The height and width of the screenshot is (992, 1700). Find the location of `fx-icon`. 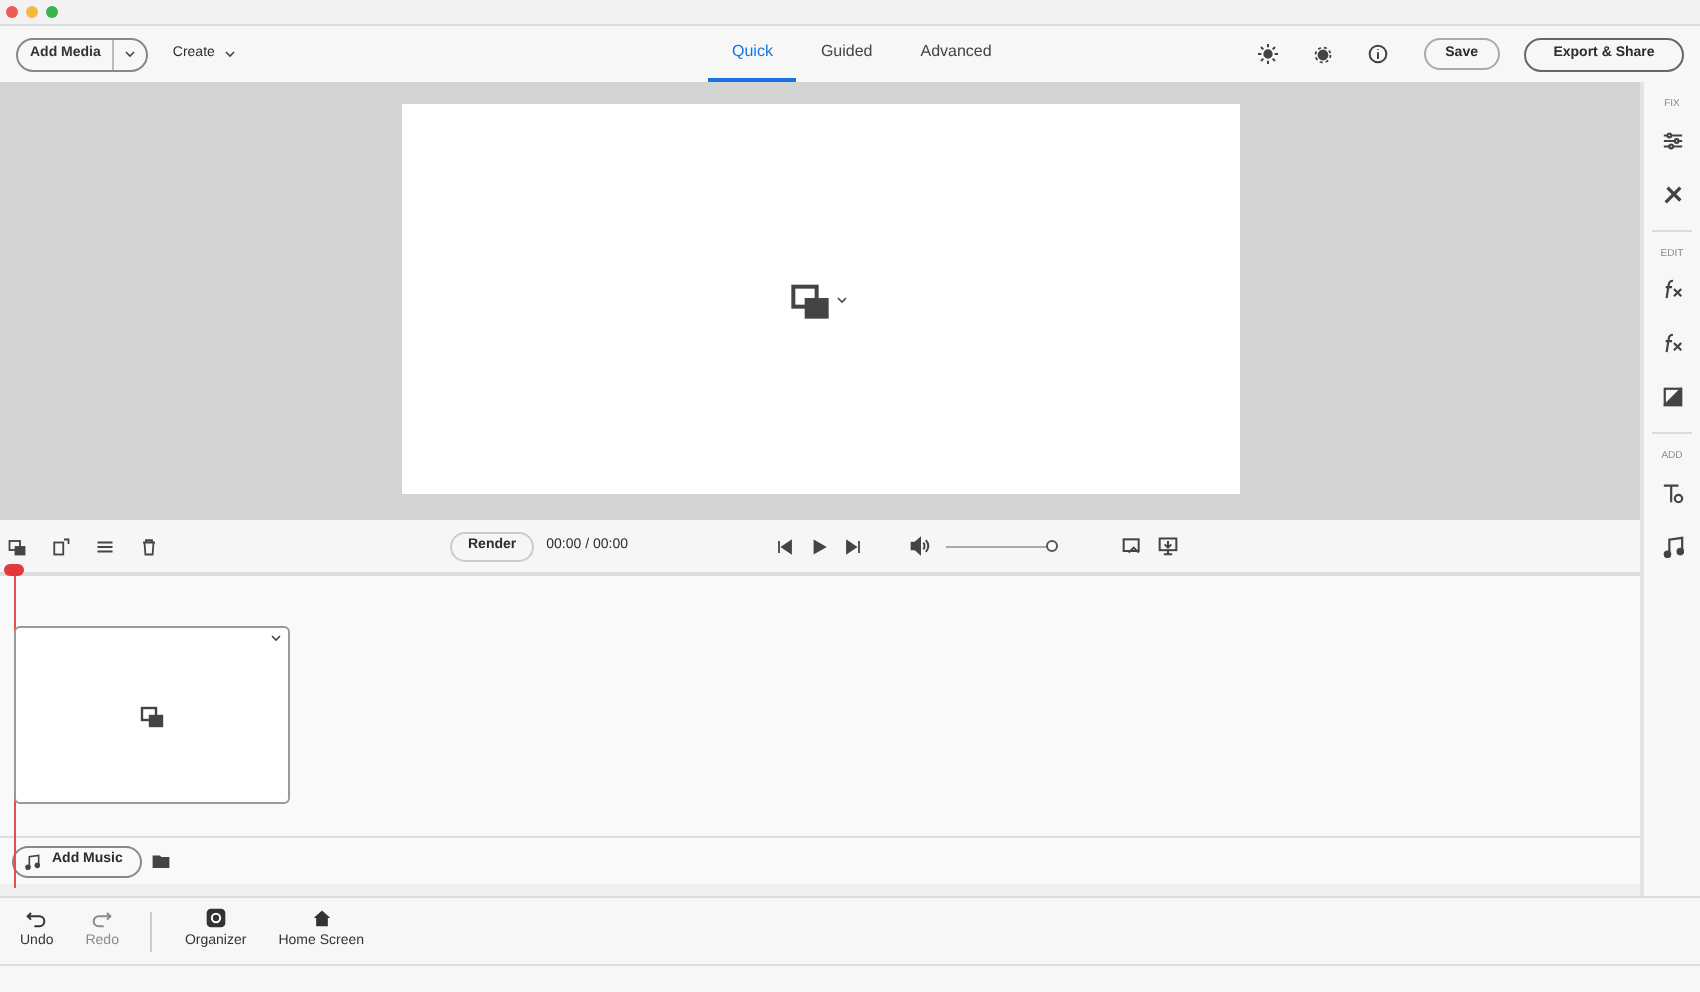

fx-icon is located at coordinates (1672, 343).